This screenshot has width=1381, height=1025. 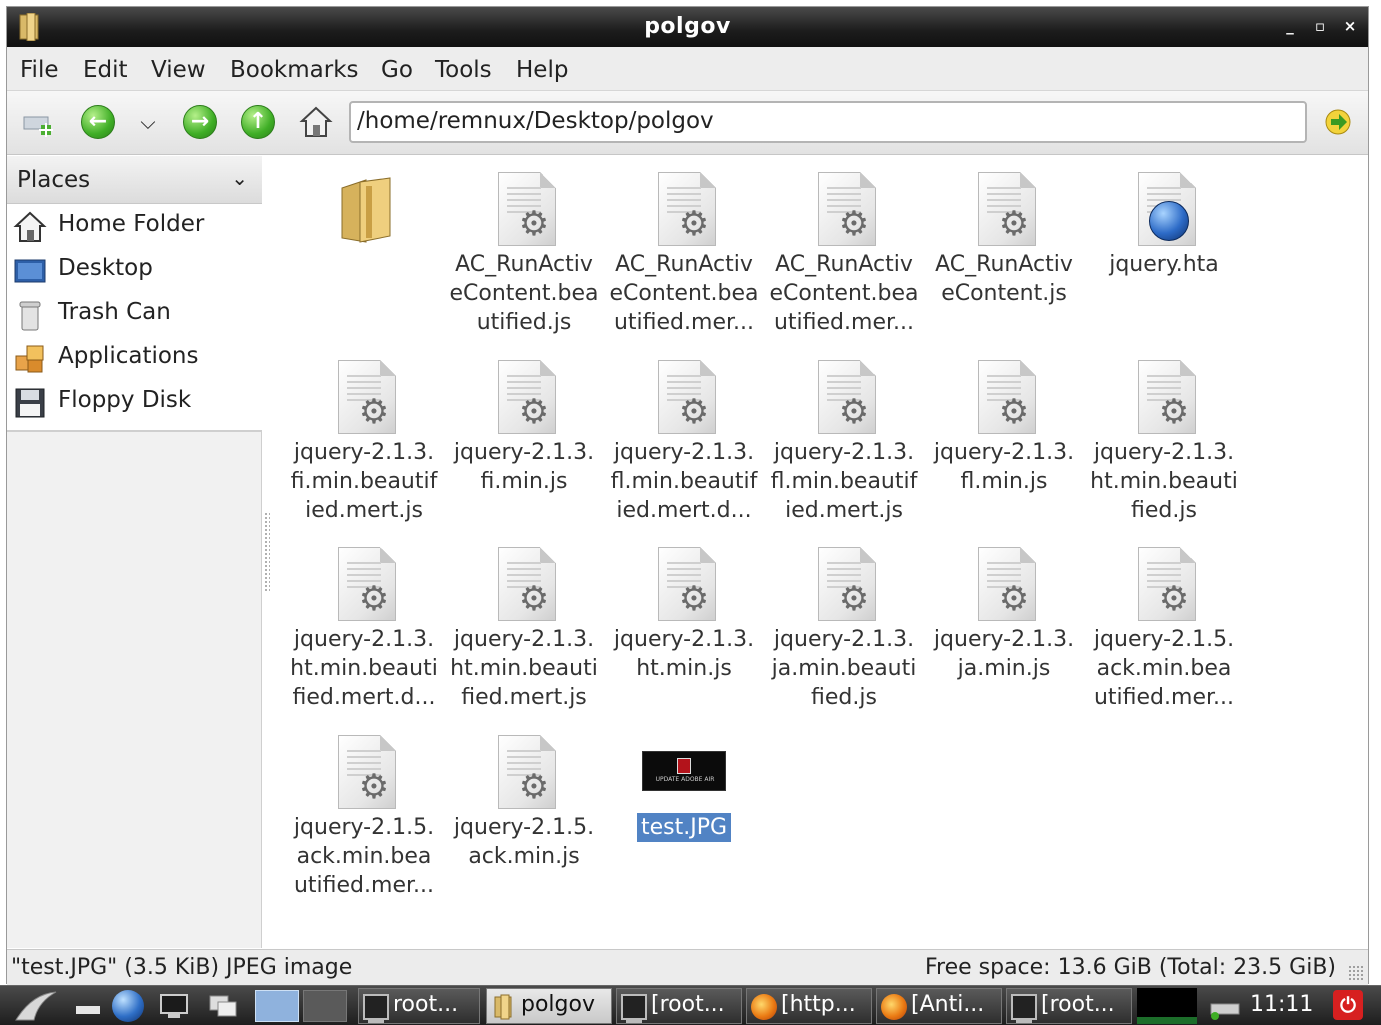 What do you see at coordinates (463, 70) in the screenshot?
I see `menu-tools: Tools` at bounding box center [463, 70].